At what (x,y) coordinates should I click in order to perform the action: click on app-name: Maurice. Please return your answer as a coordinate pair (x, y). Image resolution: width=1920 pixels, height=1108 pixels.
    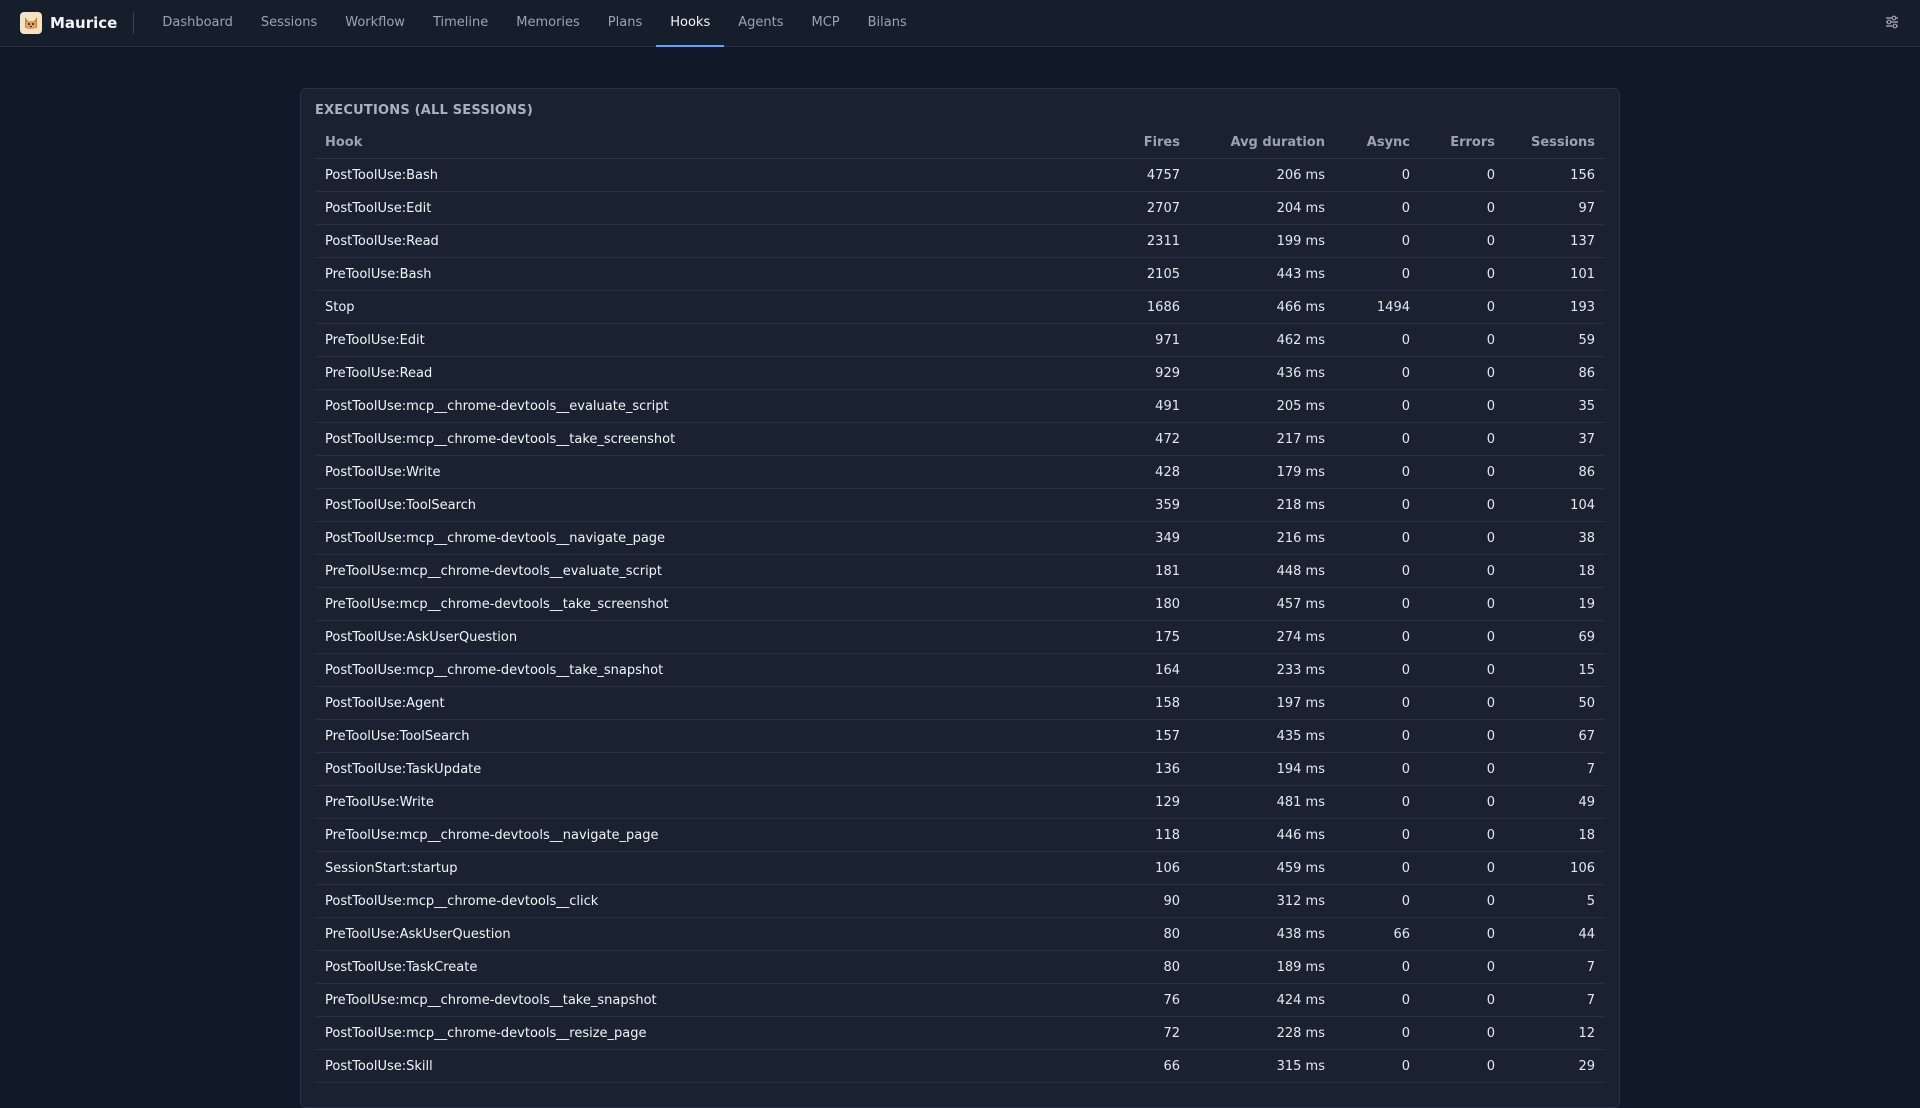
    Looking at the image, I should click on (84, 23).